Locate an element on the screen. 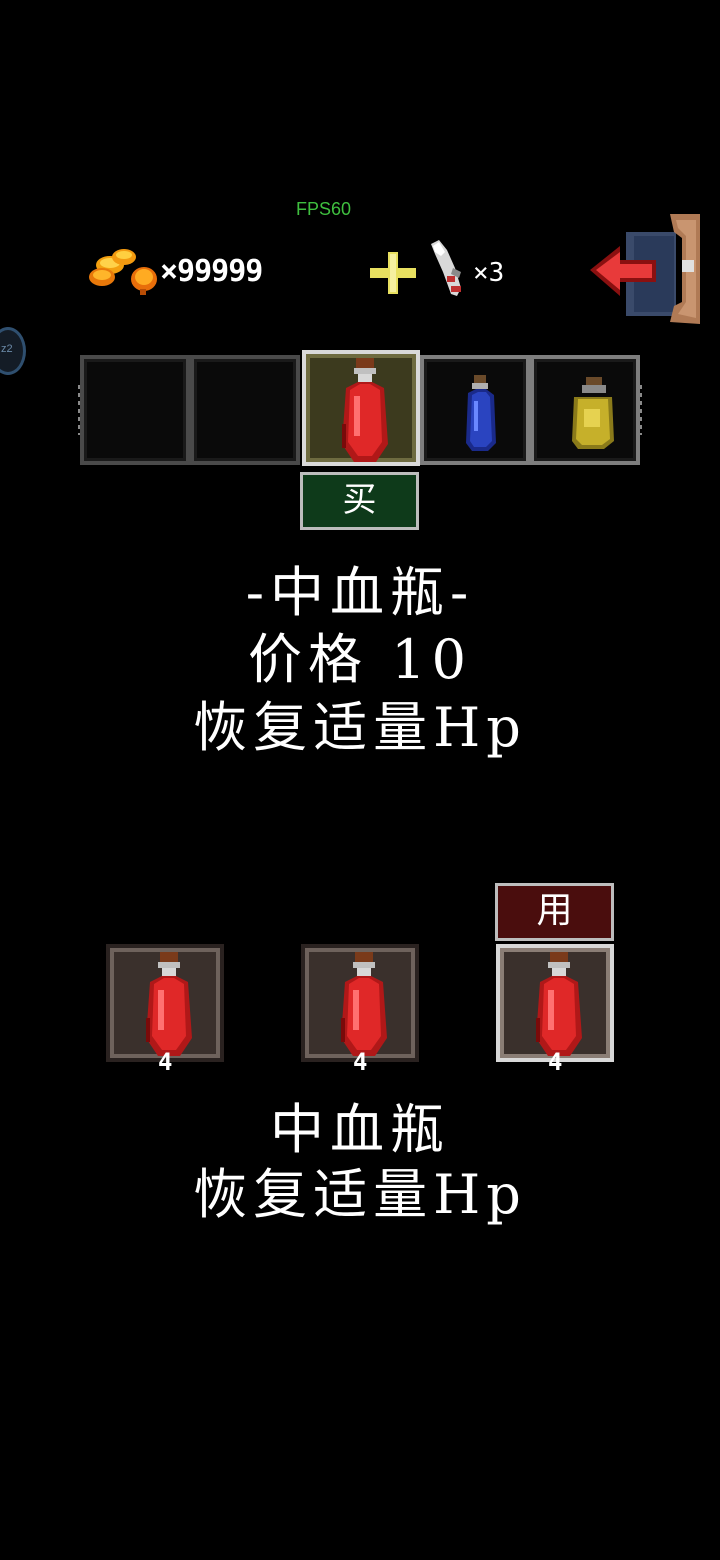  buy-button: 买 is located at coordinates (359, 501).